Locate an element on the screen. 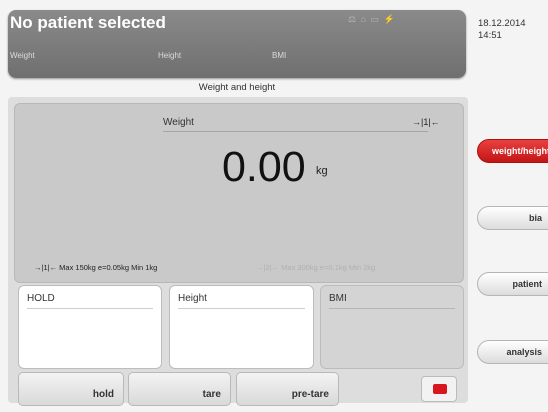  height-divider is located at coordinates (241, 308).